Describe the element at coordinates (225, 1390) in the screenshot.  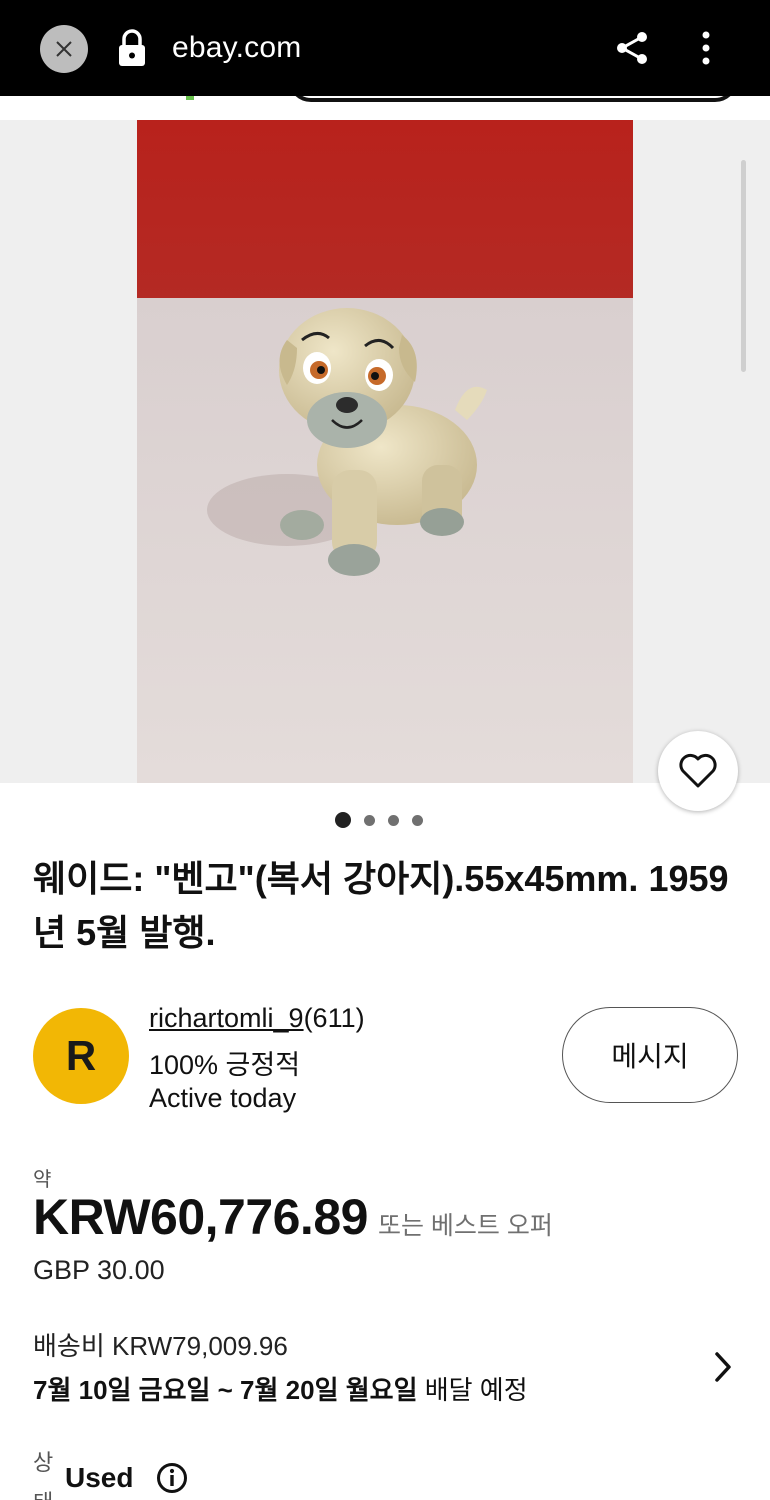
I see `delivery-dates: 7월 10일 금요일 ~ 7월 20일 월요일` at that location.